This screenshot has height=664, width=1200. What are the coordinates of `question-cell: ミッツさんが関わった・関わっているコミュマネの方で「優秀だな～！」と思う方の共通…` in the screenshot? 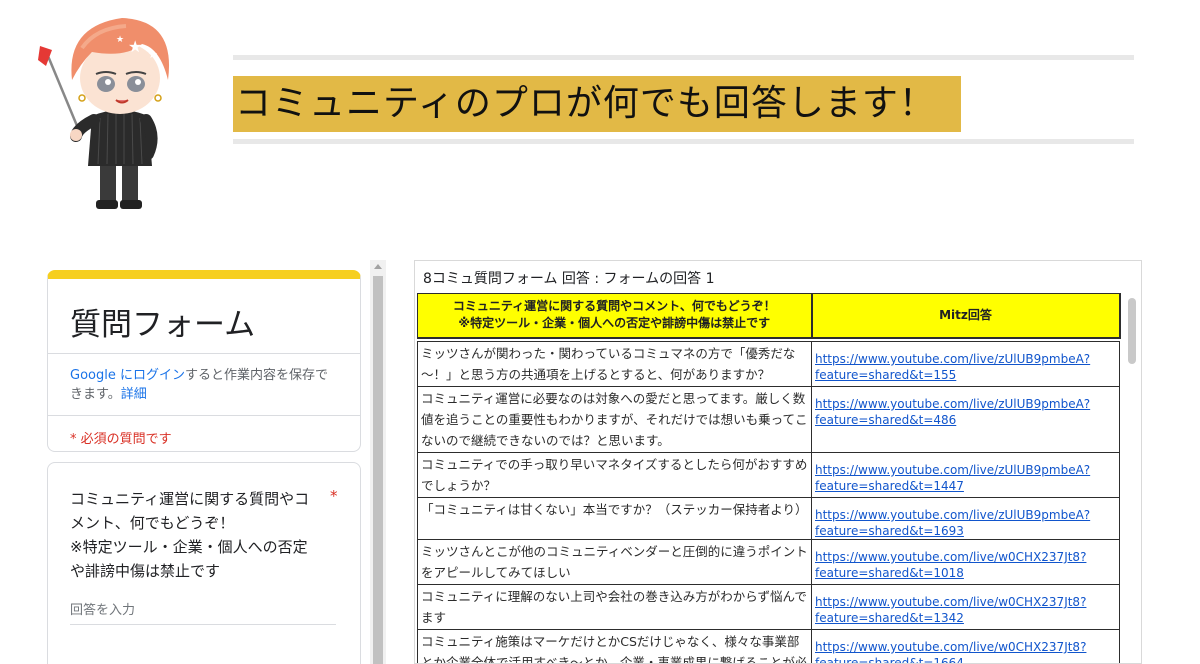 It's located at (614, 364).